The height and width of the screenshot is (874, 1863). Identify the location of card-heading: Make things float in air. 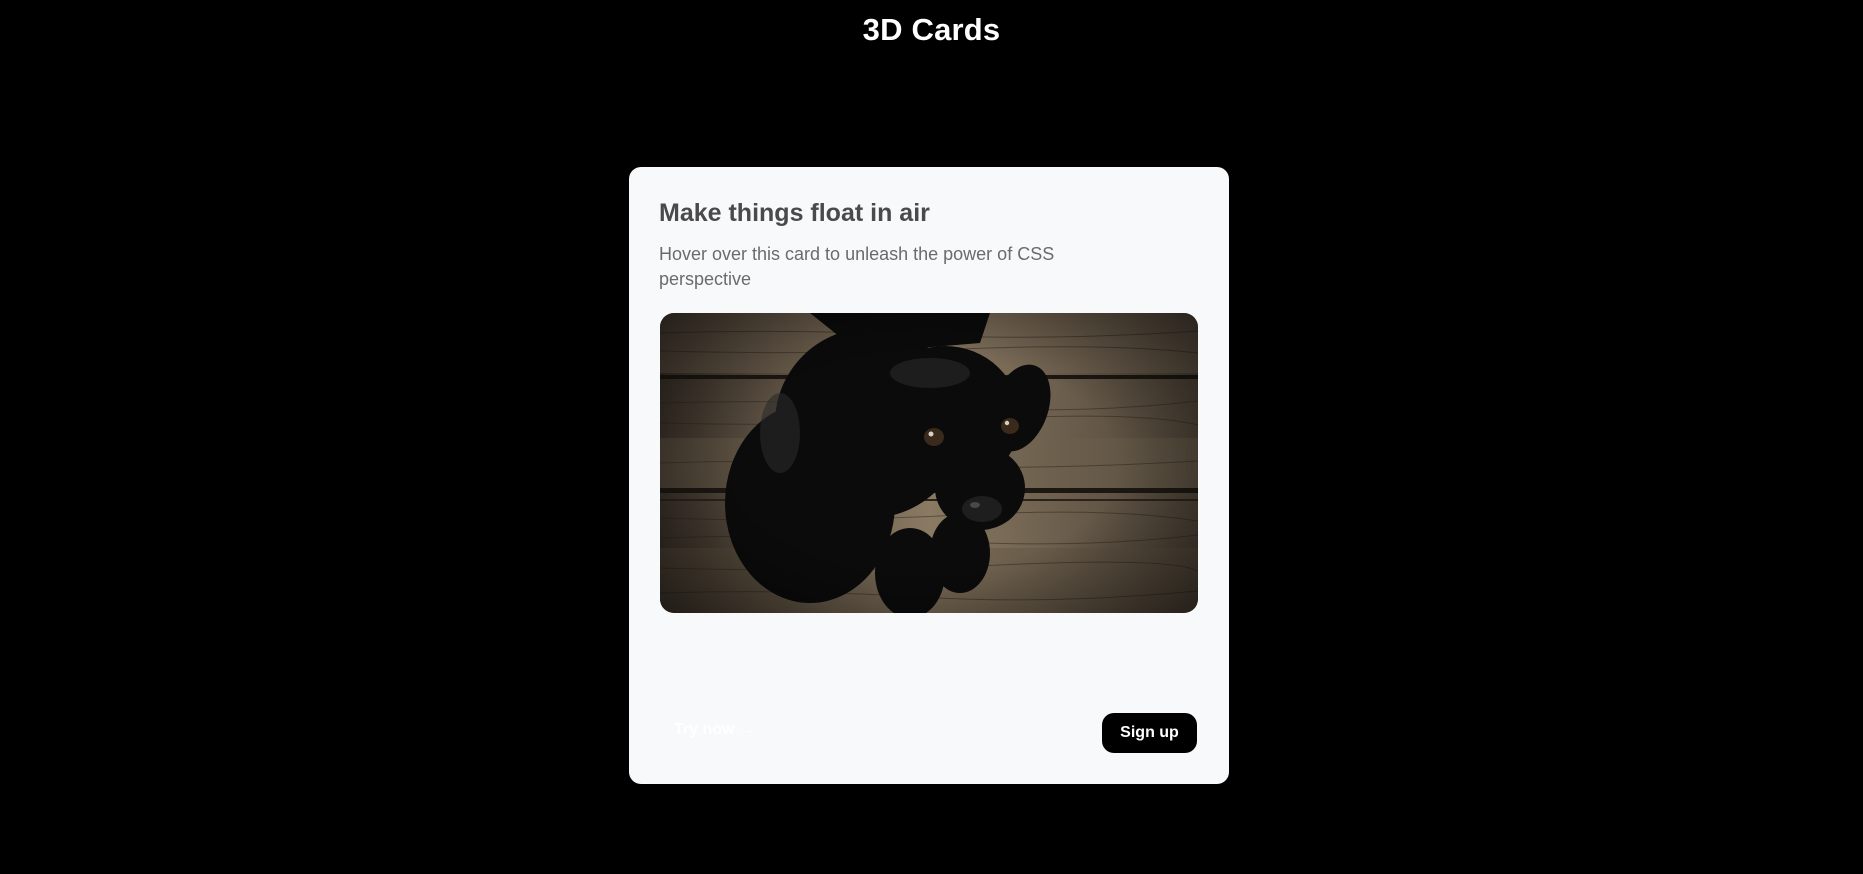
(794, 213).